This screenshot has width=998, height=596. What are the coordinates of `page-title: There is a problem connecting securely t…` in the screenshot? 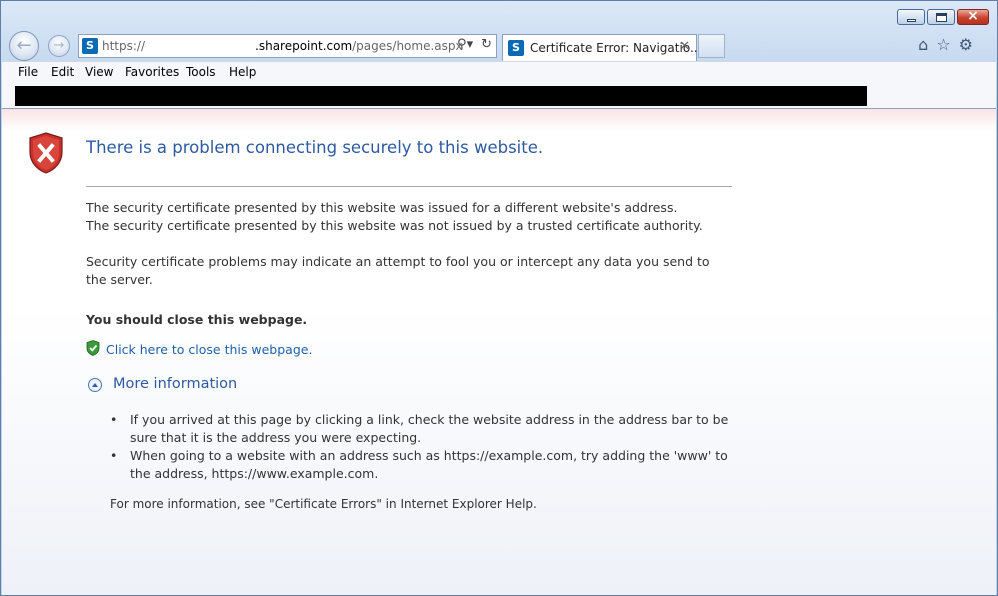 It's located at (315, 147).